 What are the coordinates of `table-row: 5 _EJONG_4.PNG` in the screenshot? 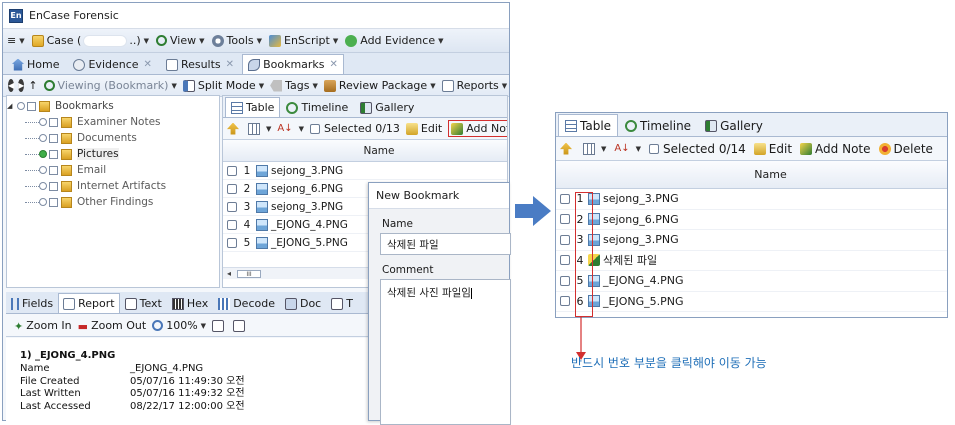 It's located at (751, 281).